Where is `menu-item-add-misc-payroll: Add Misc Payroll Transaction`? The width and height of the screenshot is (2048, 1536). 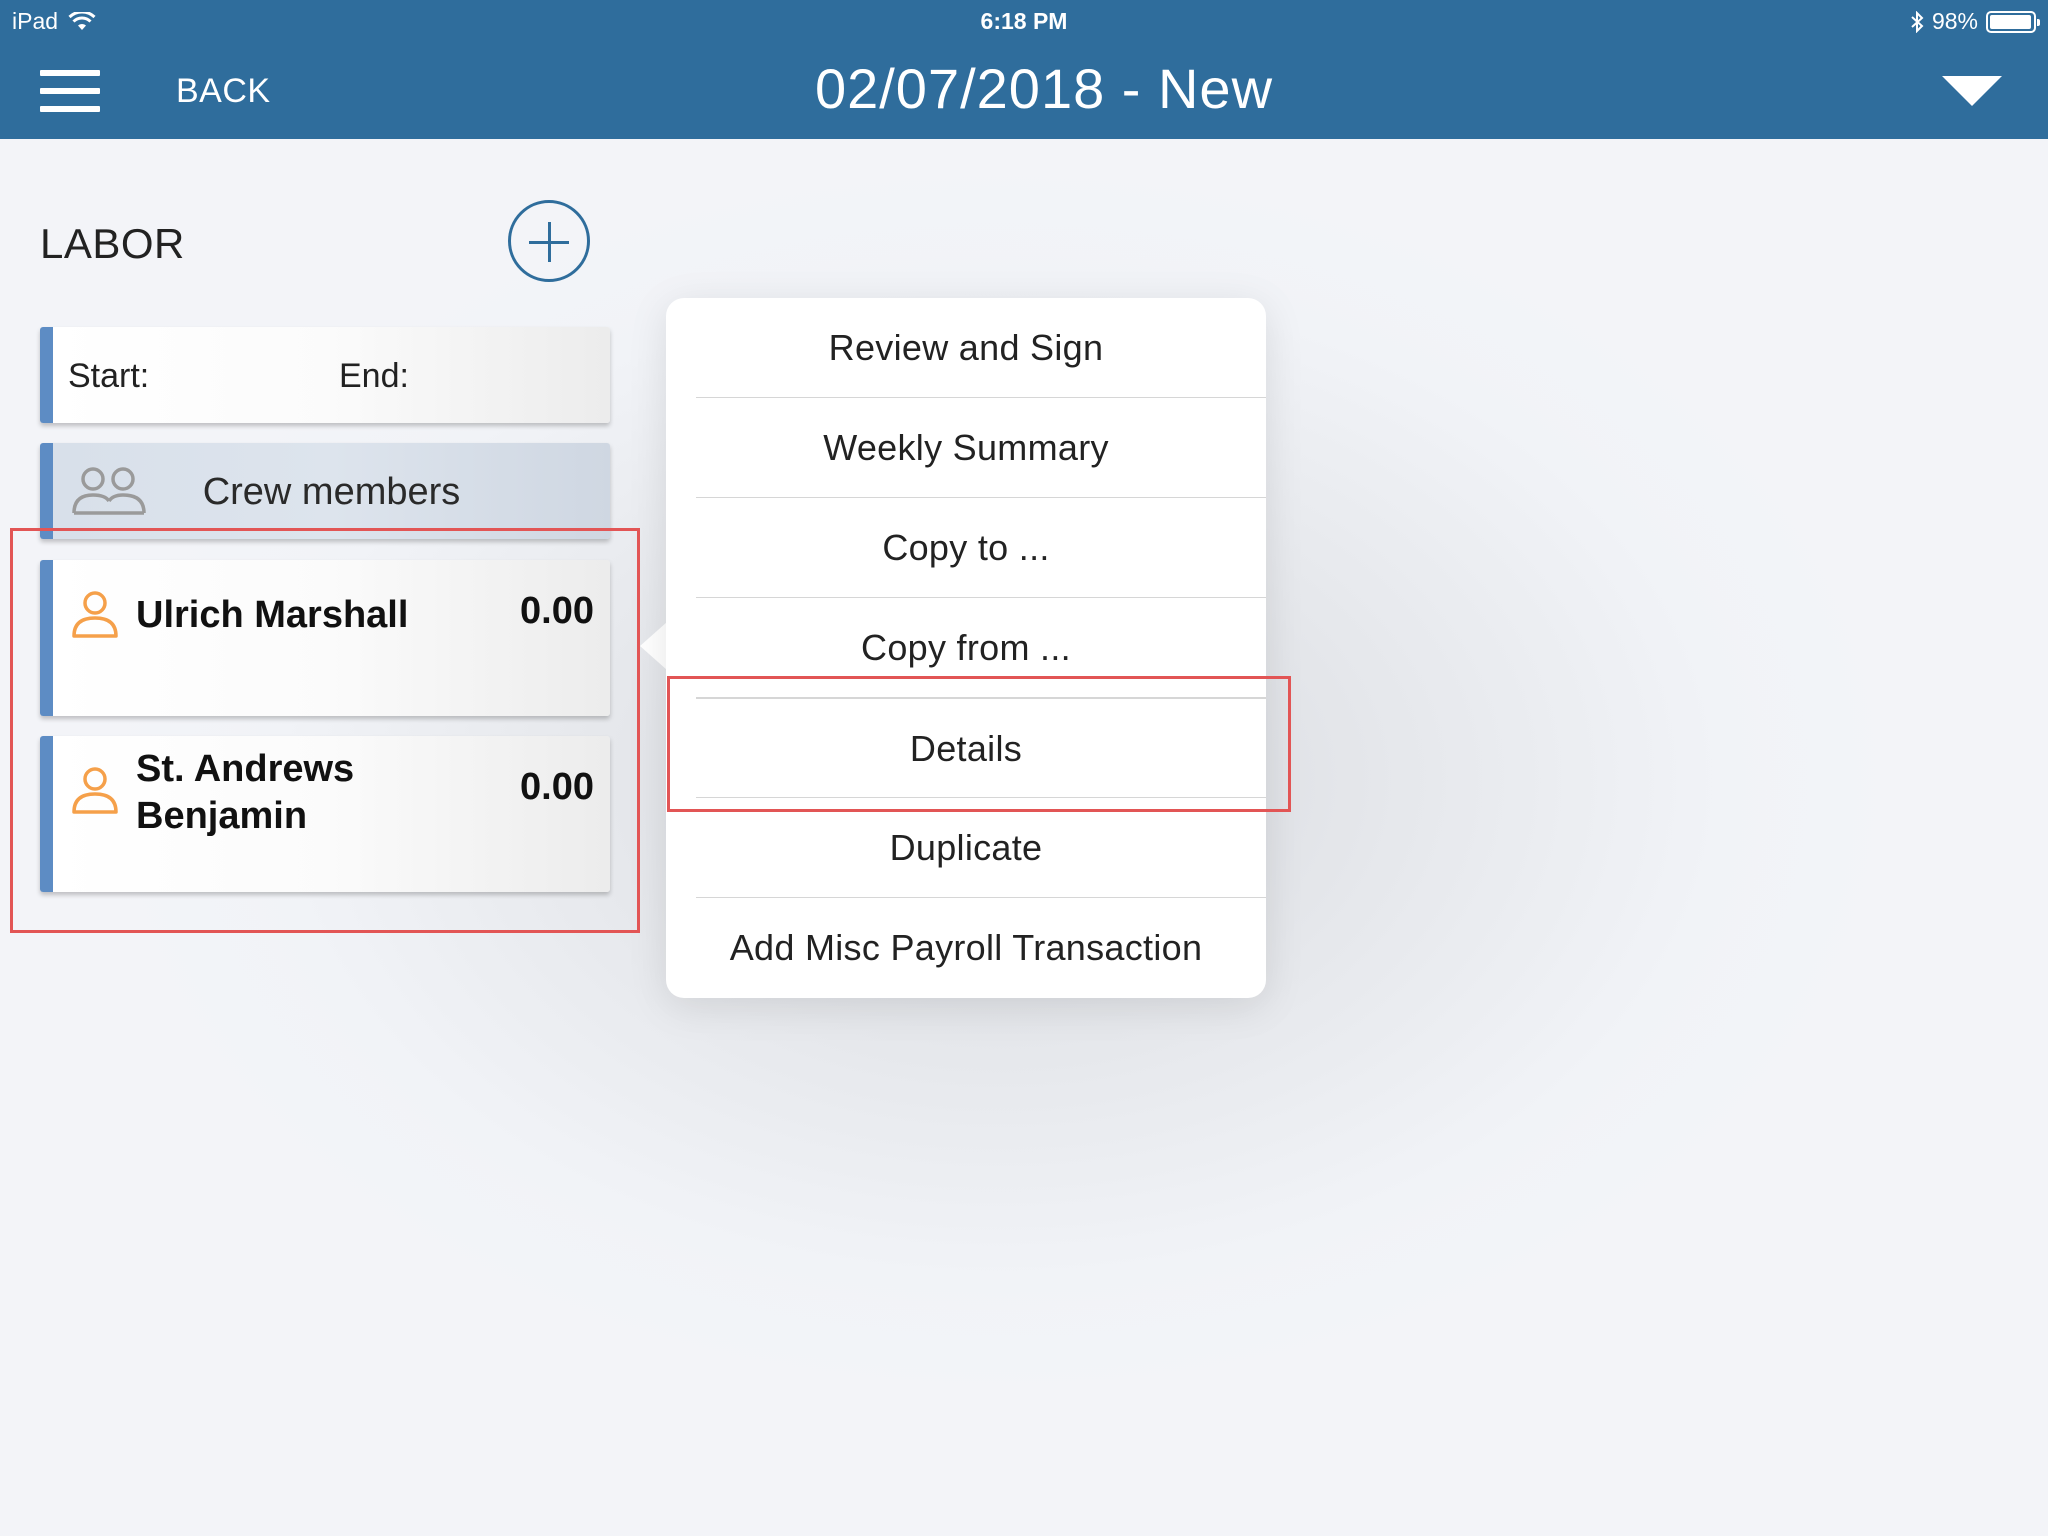 menu-item-add-misc-payroll: Add Misc Payroll Transaction is located at coordinates (981, 948).